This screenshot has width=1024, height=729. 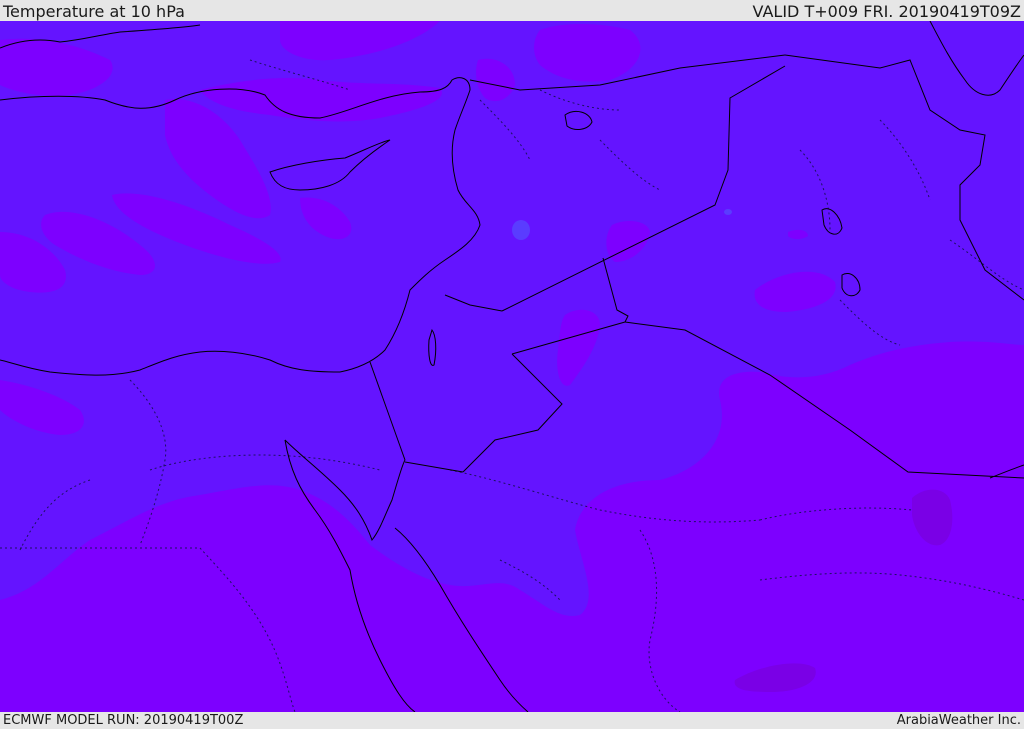 What do you see at coordinates (728, 212) in the screenshot?
I see `cool-spot-iraq` at bounding box center [728, 212].